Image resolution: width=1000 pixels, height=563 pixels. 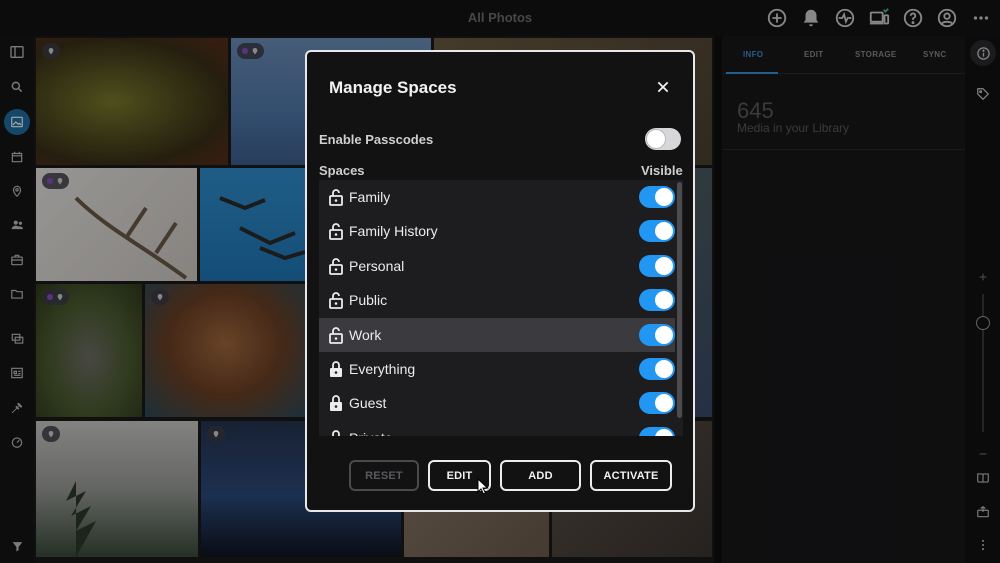 What do you see at coordinates (497, 369) in the screenshot?
I see `space-row: Everything` at bounding box center [497, 369].